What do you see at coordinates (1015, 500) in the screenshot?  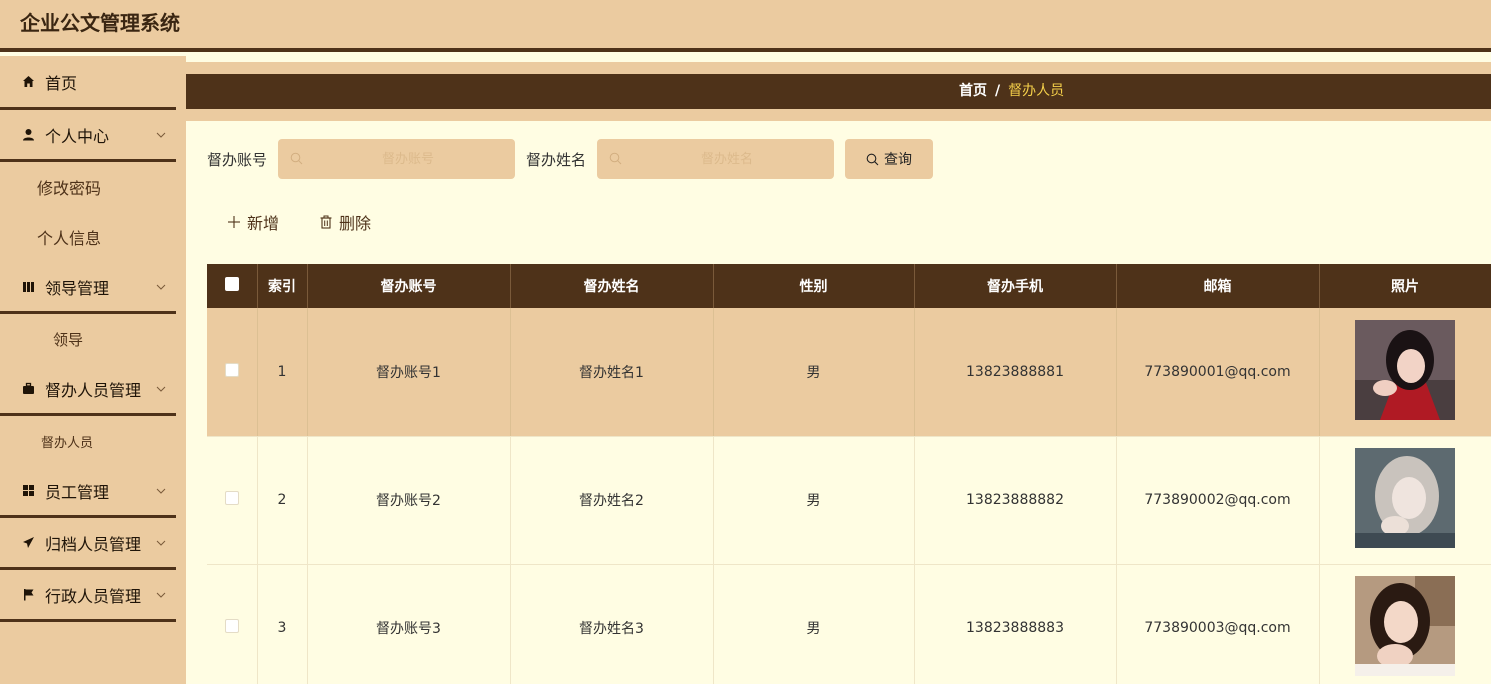 I see `cell-phone: 13823888882` at bounding box center [1015, 500].